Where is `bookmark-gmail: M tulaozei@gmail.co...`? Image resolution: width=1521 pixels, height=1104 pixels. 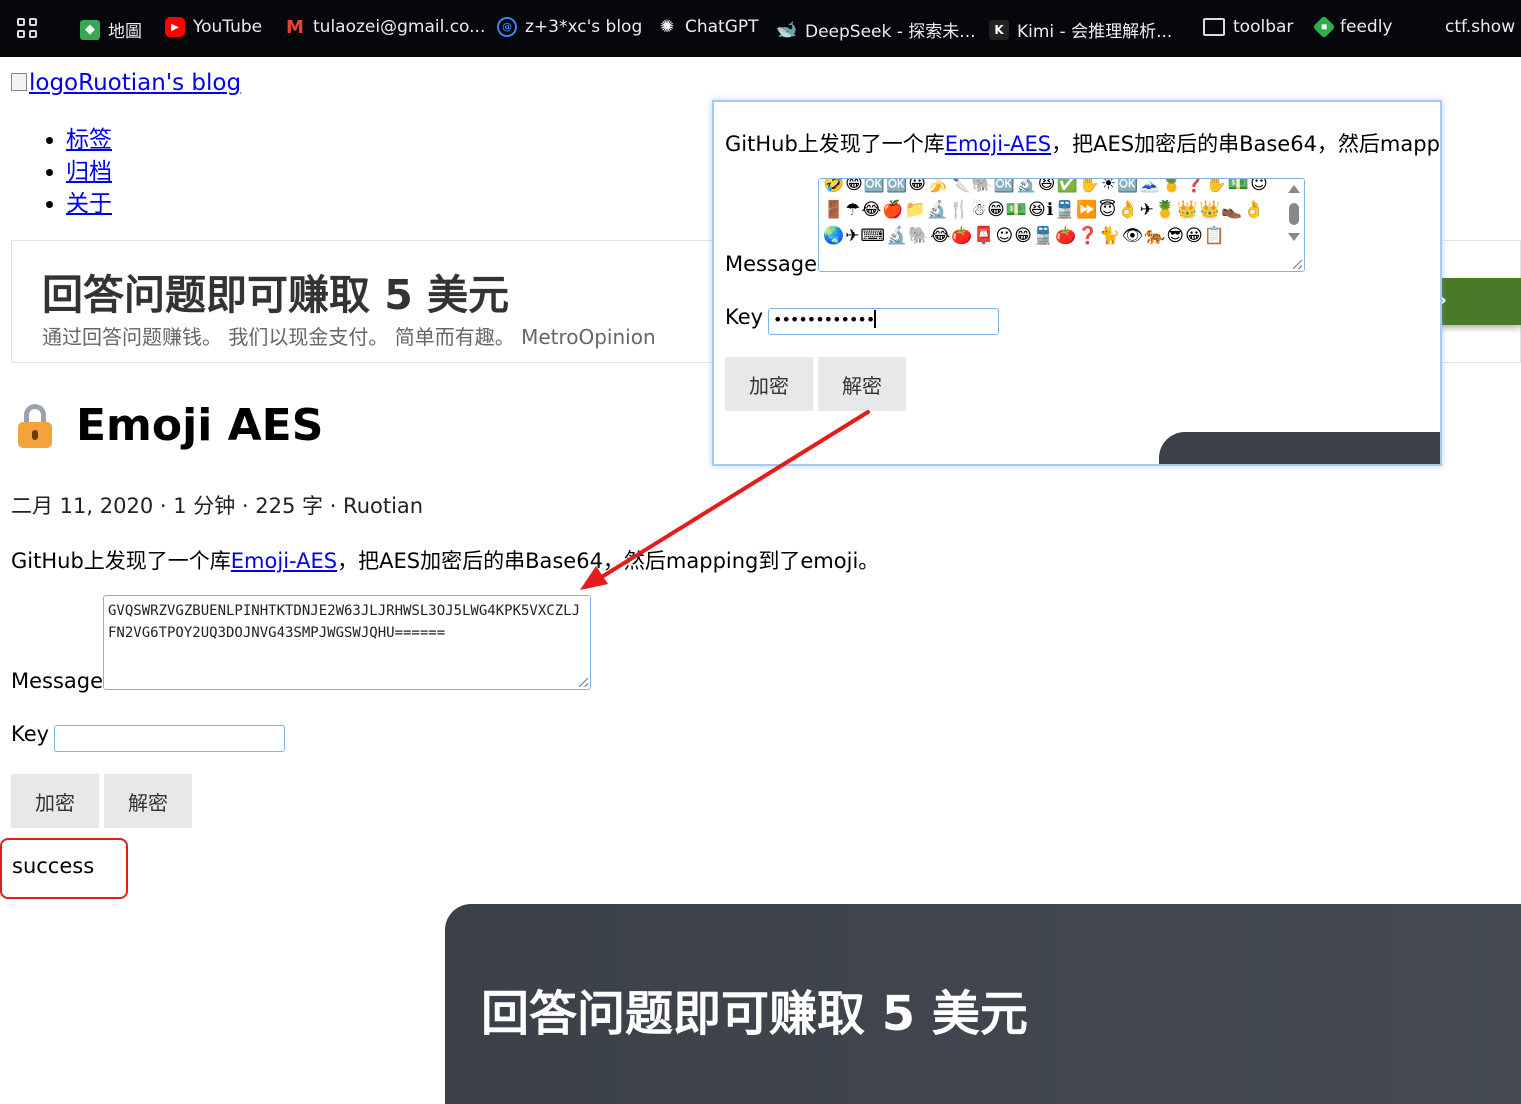
bookmark-gmail: M tulaozei@gmail.co... is located at coordinates (385, 27).